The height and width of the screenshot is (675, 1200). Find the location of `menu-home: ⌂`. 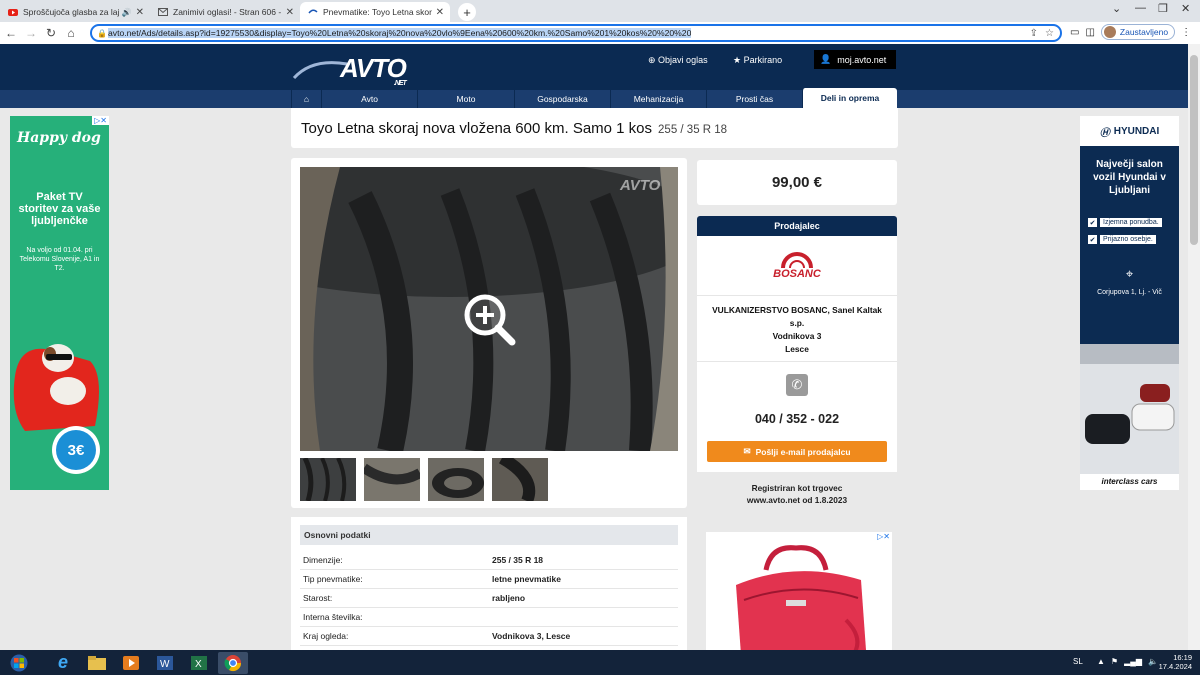

menu-home: ⌂ is located at coordinates (306, 99).